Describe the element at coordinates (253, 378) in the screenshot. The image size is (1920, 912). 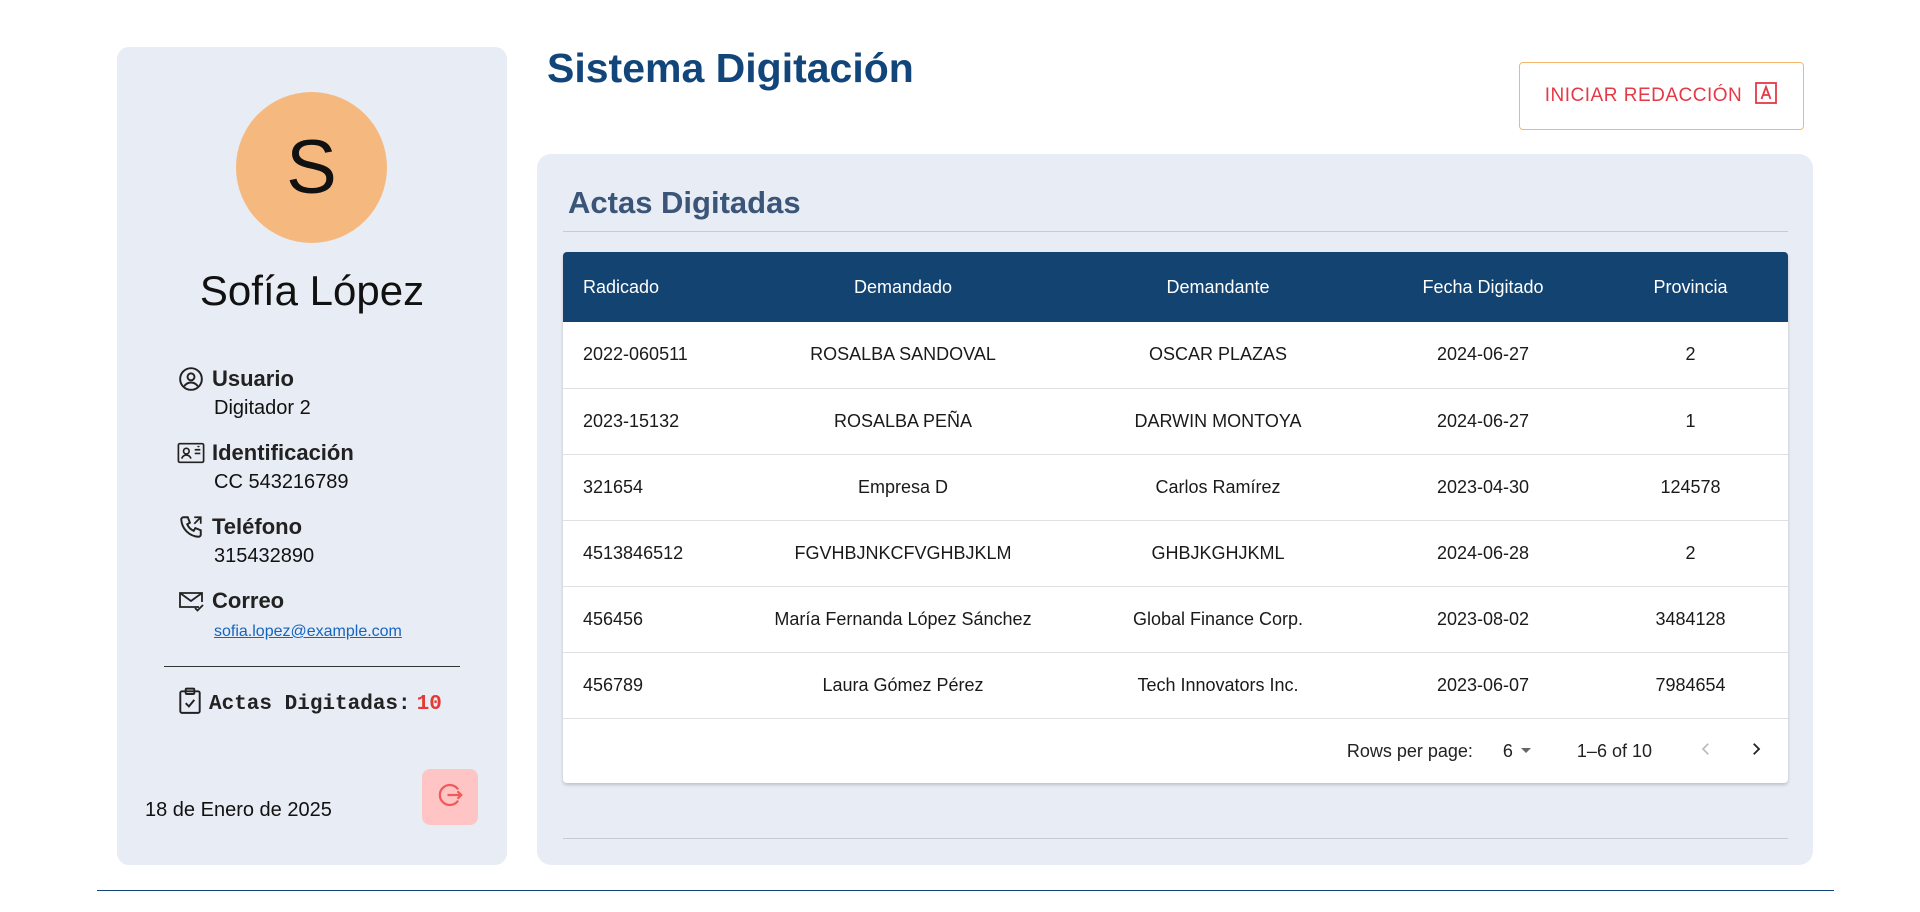
I see `usuario-label: Usuario` at that location.